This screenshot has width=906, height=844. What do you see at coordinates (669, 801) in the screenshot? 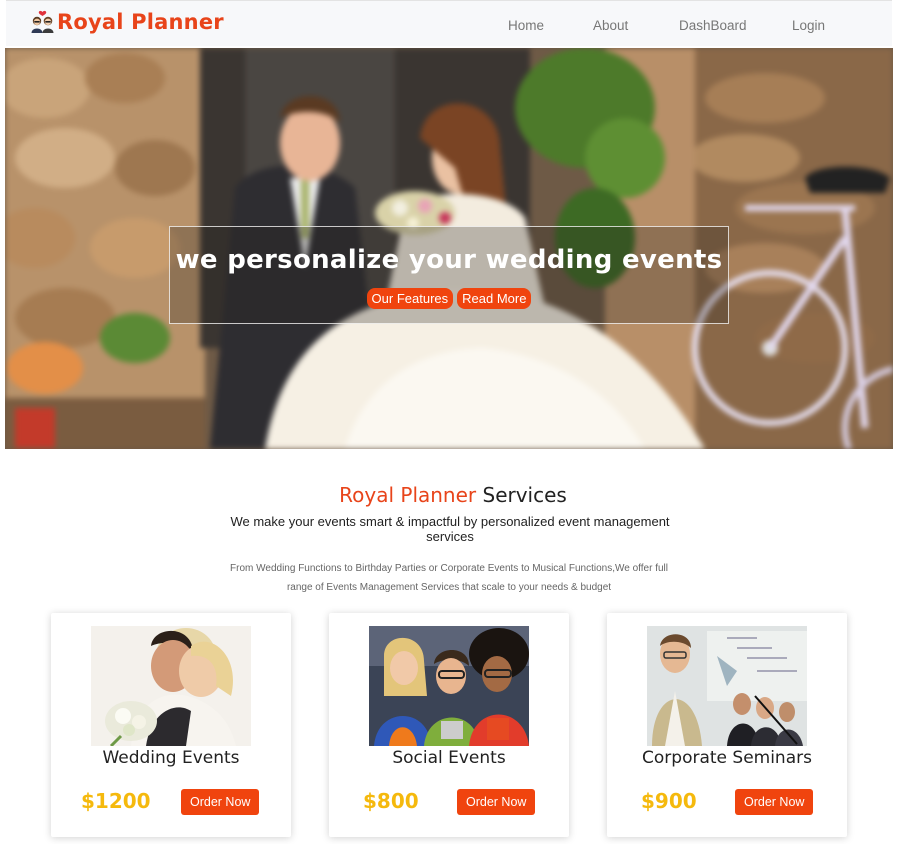
I see `card-price: $900` at bounding box center [669, 801].